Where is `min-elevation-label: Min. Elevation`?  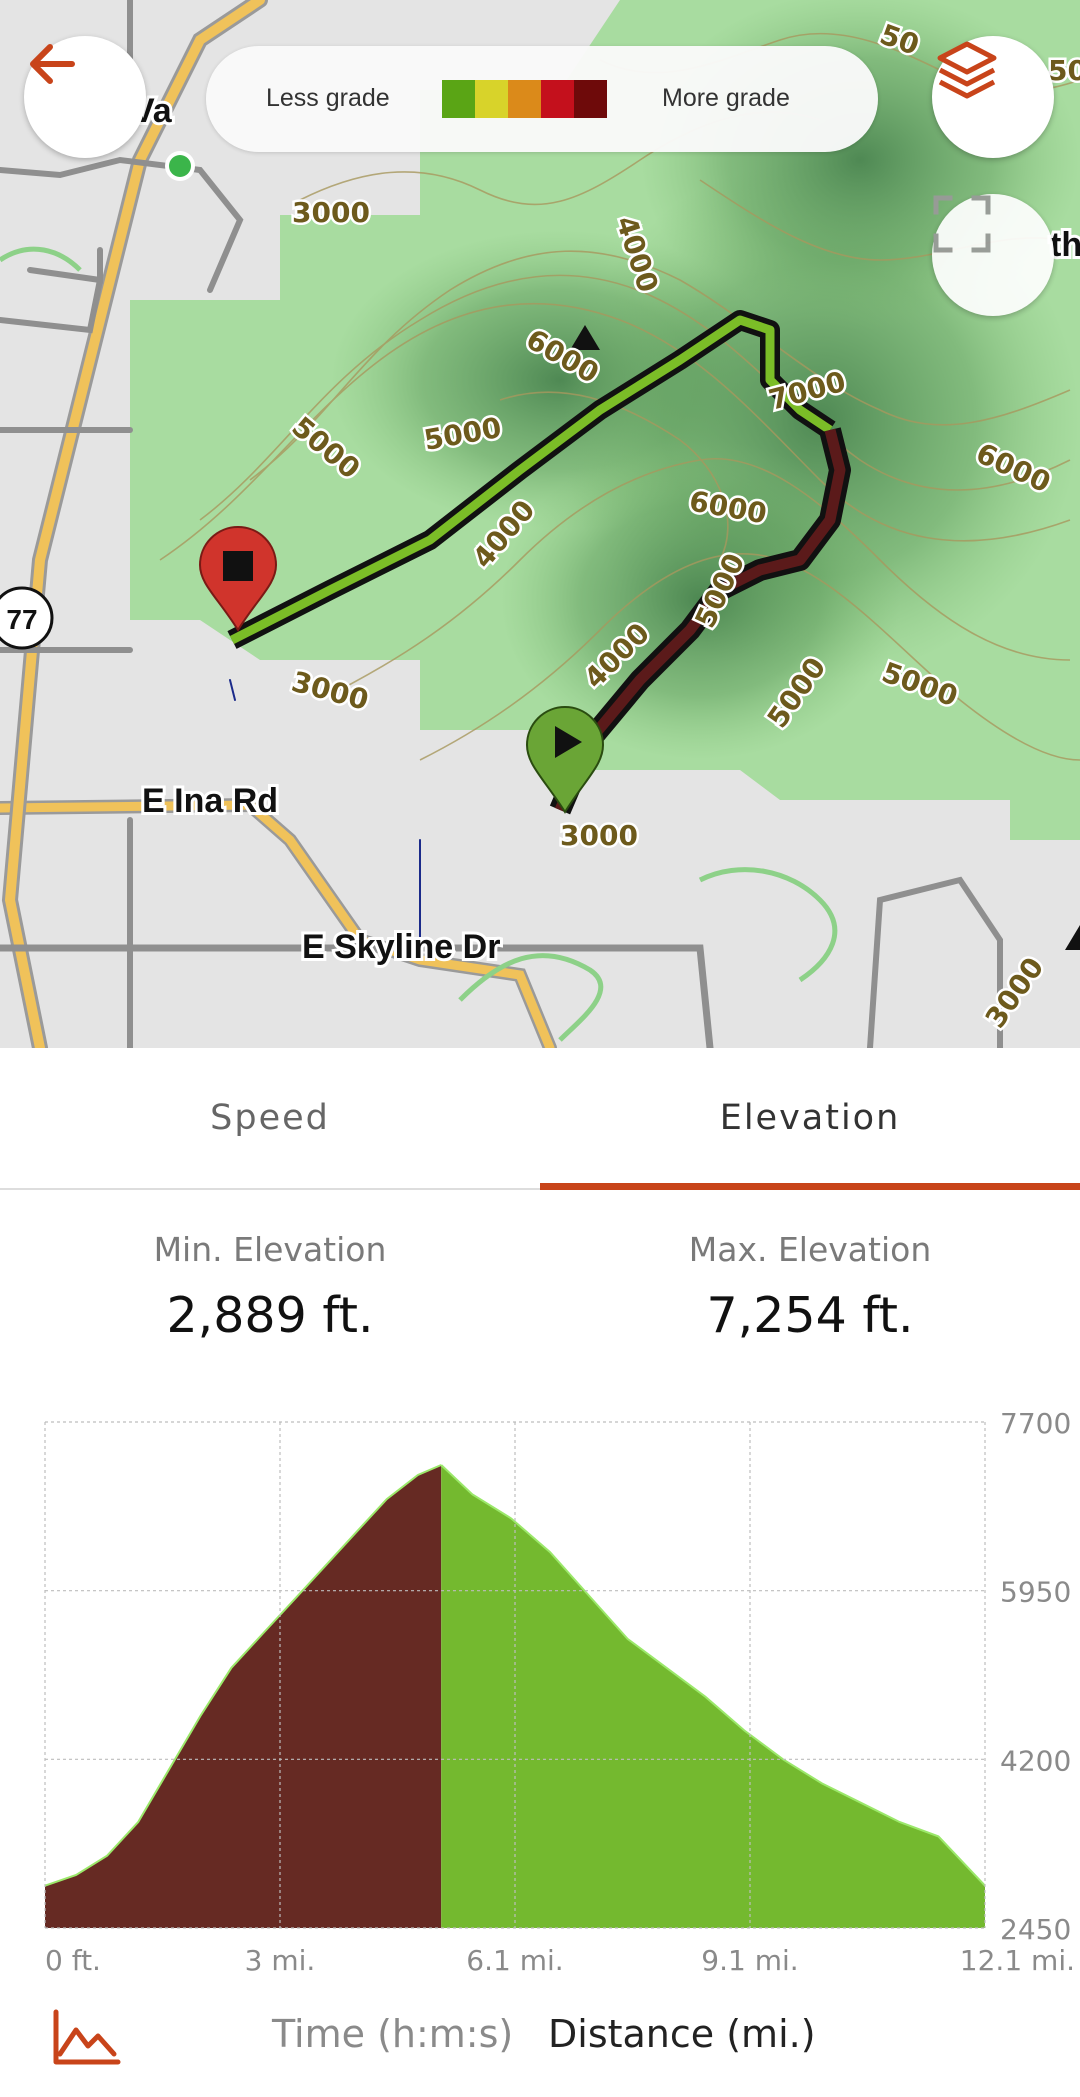 min-elevation-label: Min. Elevation is located at coordinates (270, 1249).